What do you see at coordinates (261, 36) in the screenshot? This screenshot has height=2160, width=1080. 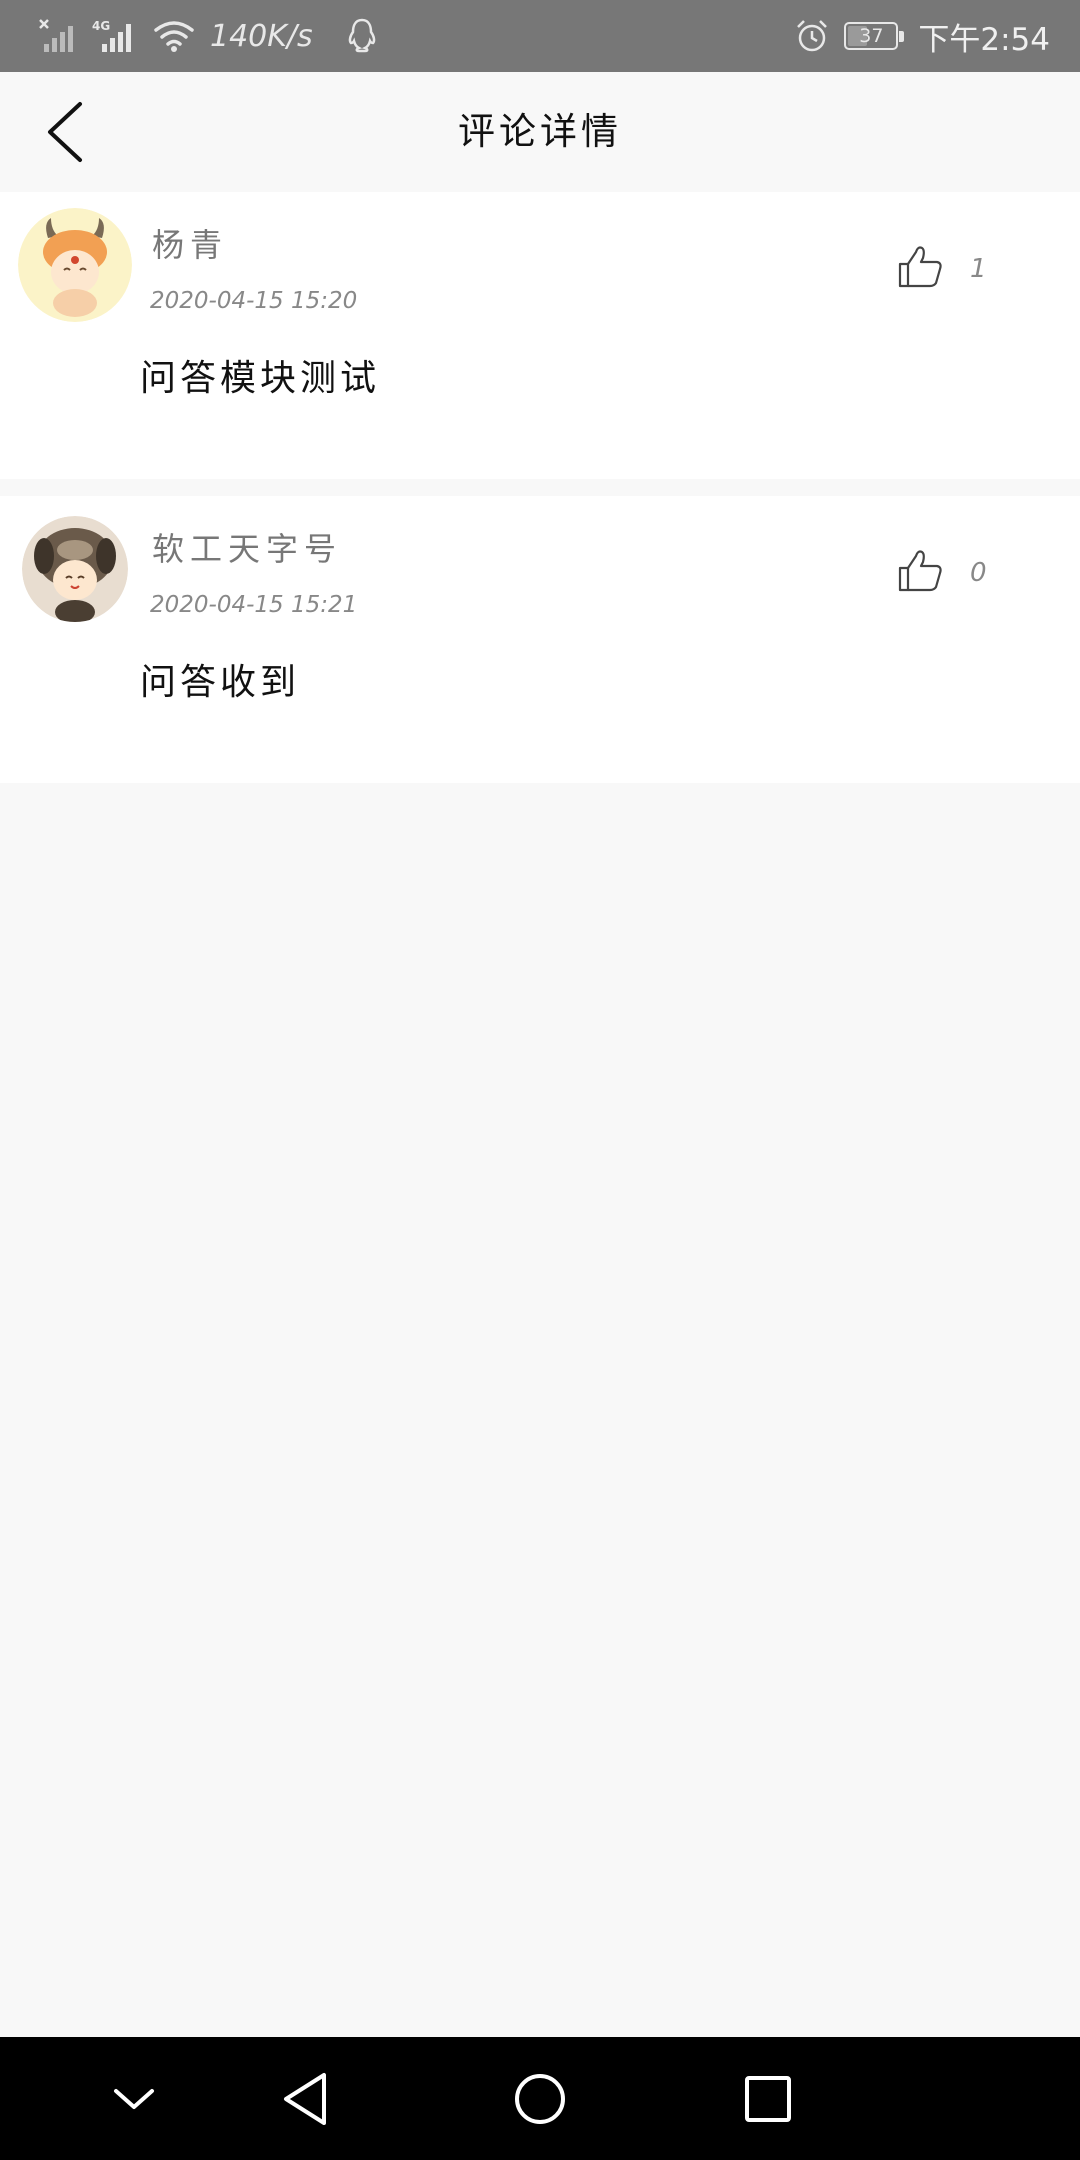 I see `network-speed: 140K/s` at bounding box center [261, 36].